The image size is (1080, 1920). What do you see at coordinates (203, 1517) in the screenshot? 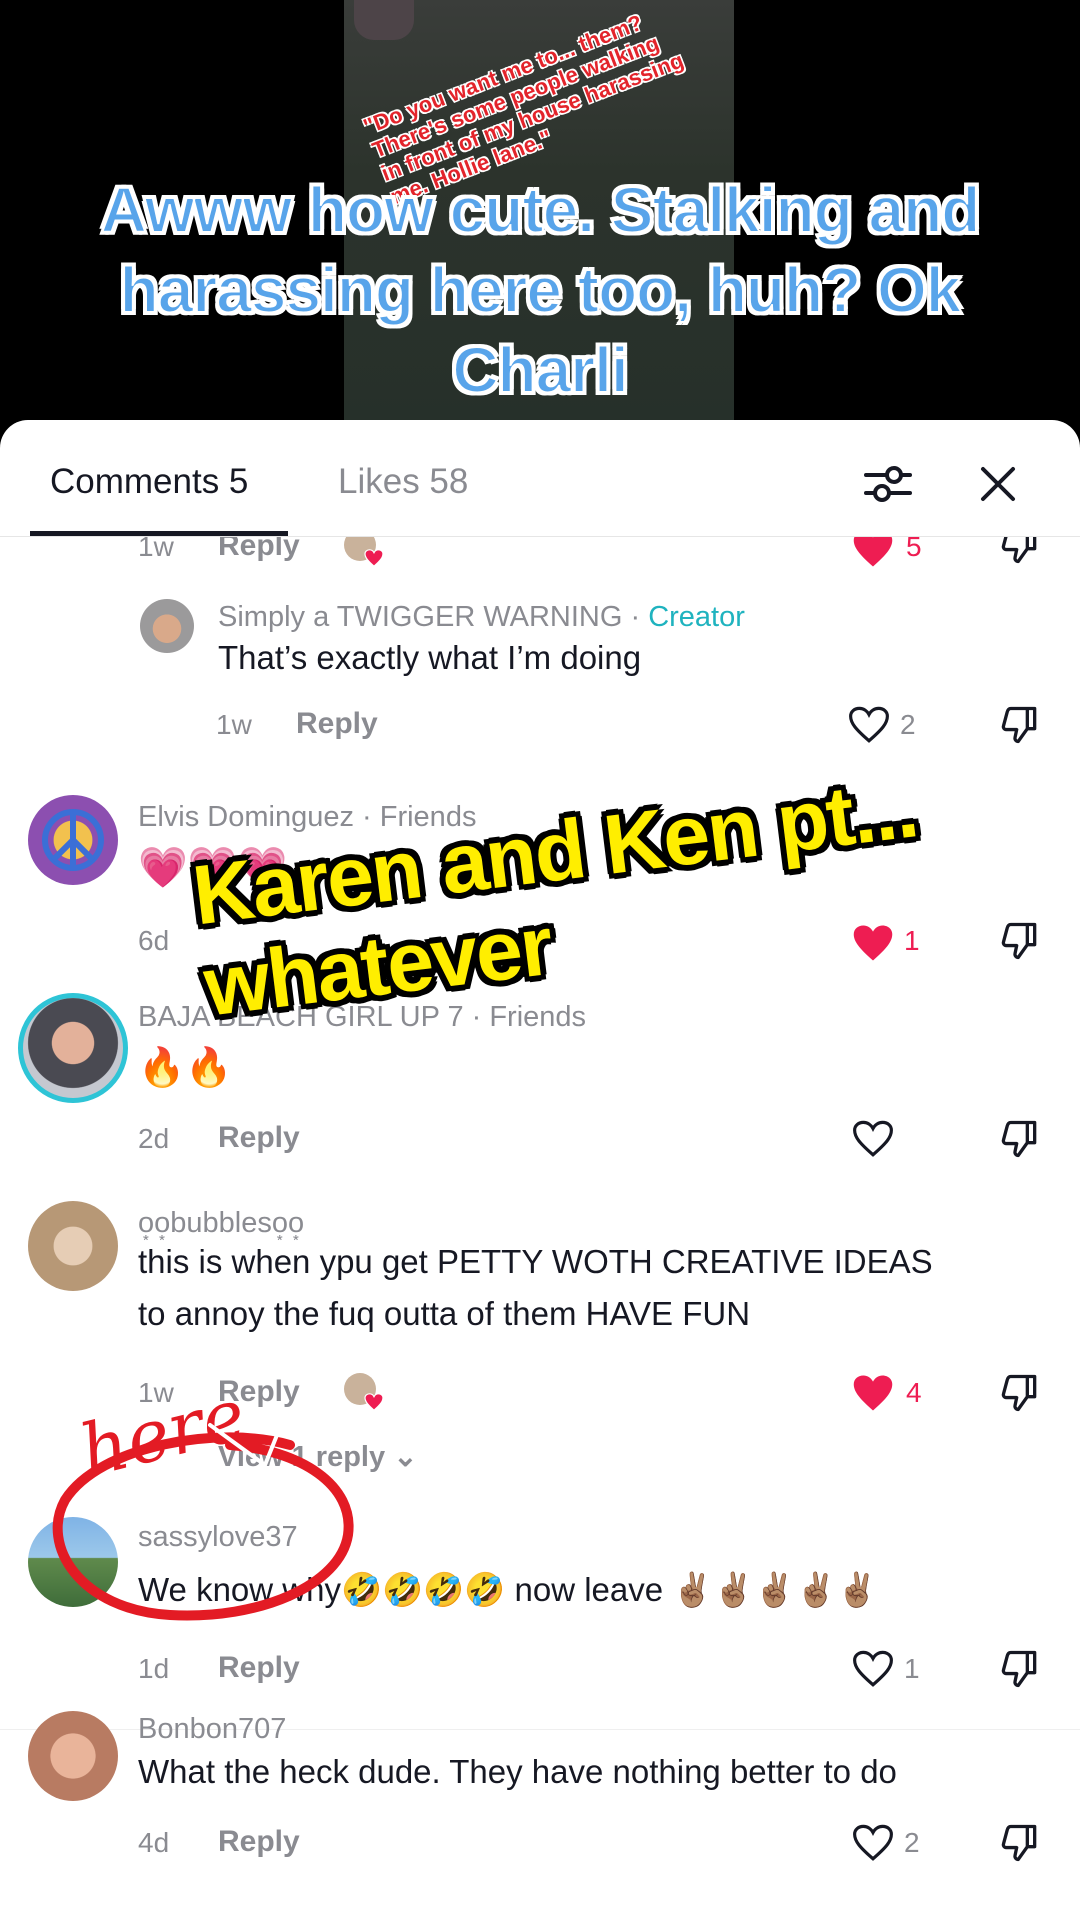
I see `red-circle-annotation` at bounding box center [203, 1517].